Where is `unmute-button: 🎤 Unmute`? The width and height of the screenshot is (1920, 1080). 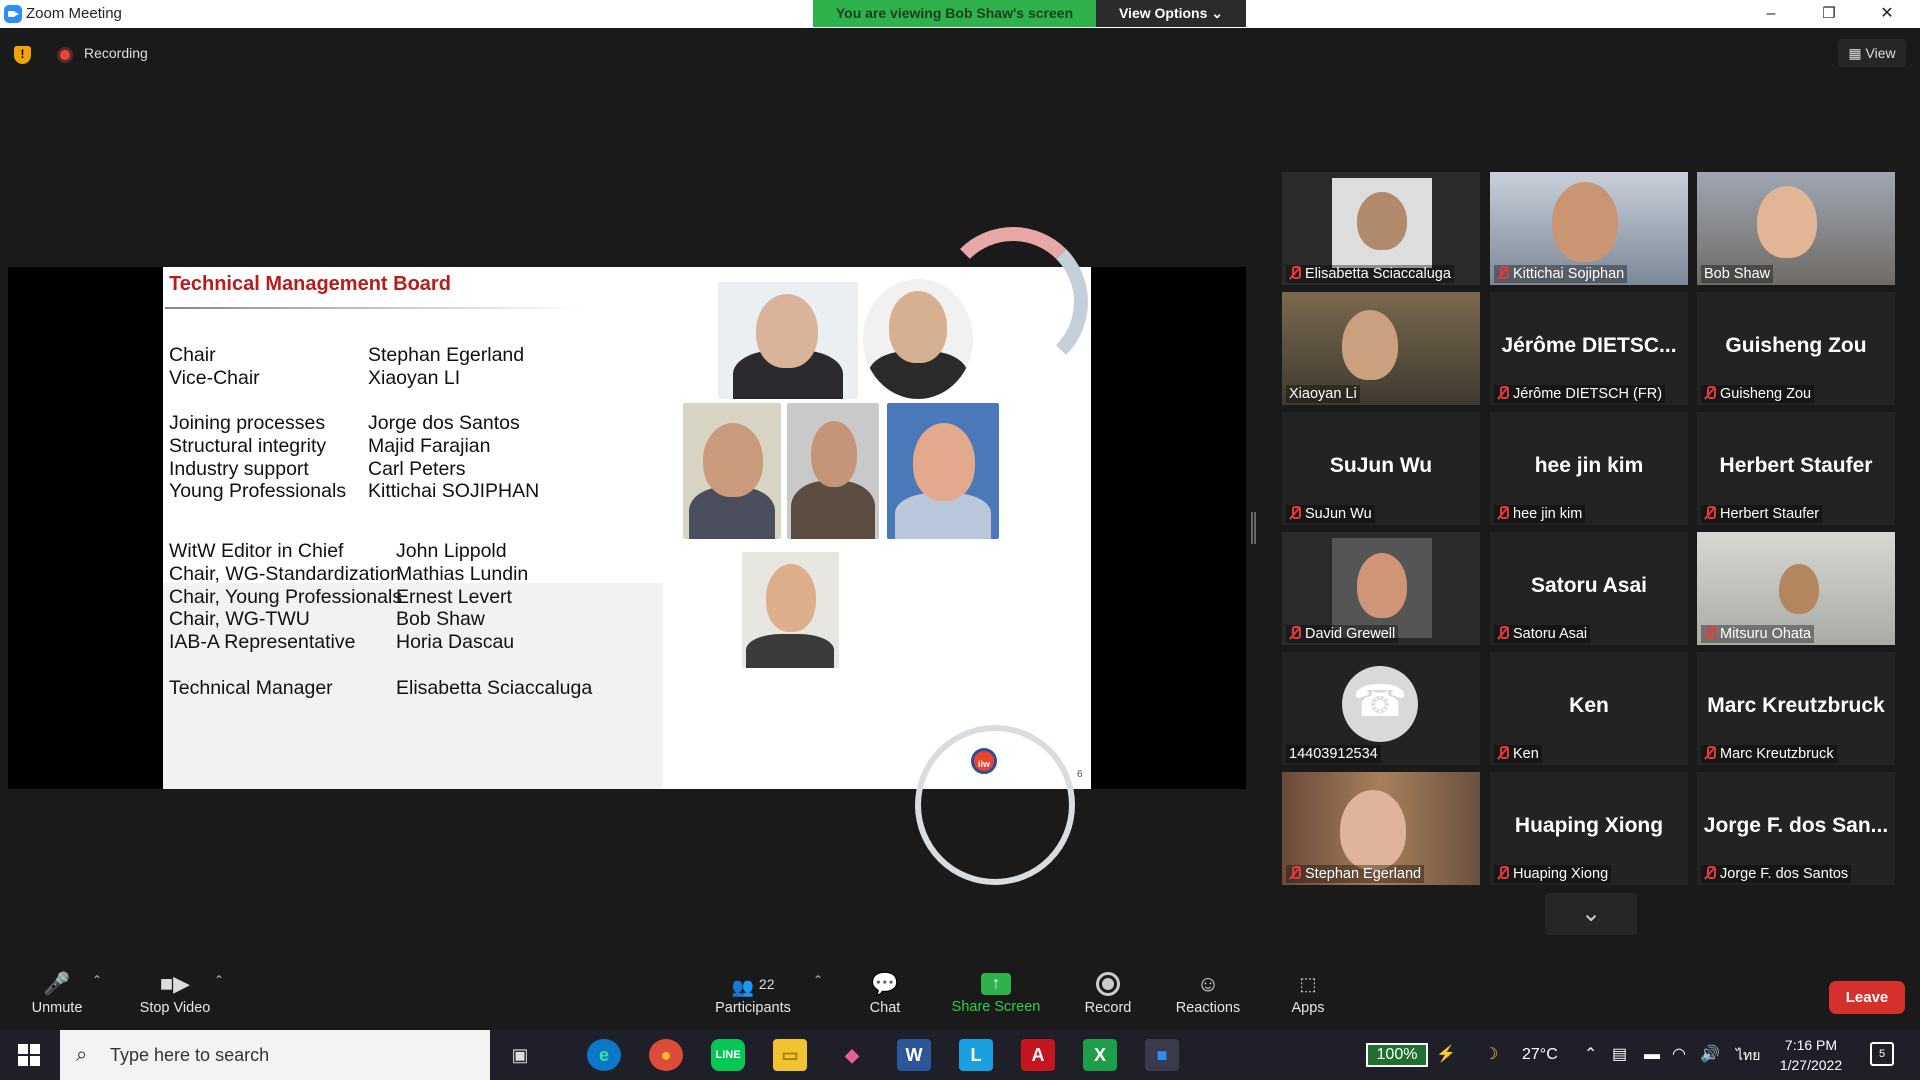 unmute-button: 🎤 Unmute is located at coordinates (57, 995).